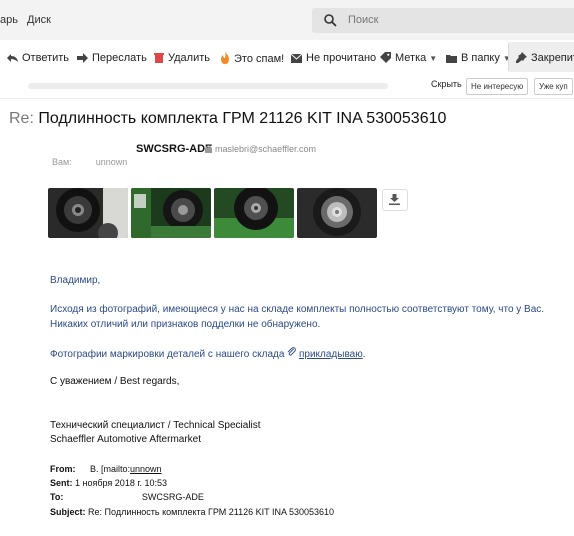  Describe the element at coordinates (68, 512) in the screenshot. I see `quoted-subject-label: Subject:` at that location.